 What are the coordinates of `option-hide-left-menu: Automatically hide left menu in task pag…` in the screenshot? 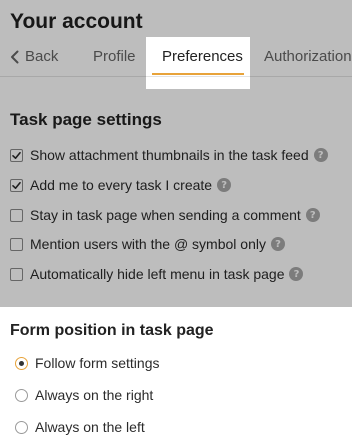 It's located at (157, 274).